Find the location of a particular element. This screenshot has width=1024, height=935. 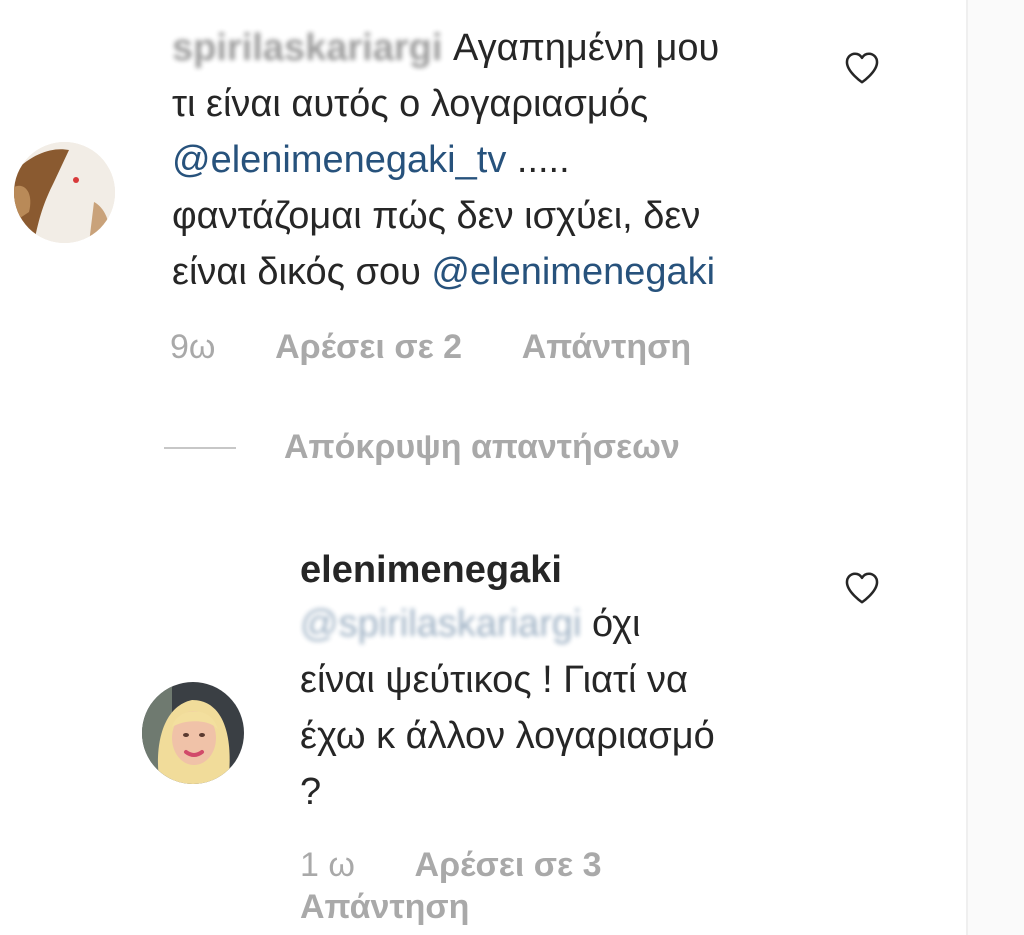

reply-username: elenimenegaki is located at coordinates (431, 570).